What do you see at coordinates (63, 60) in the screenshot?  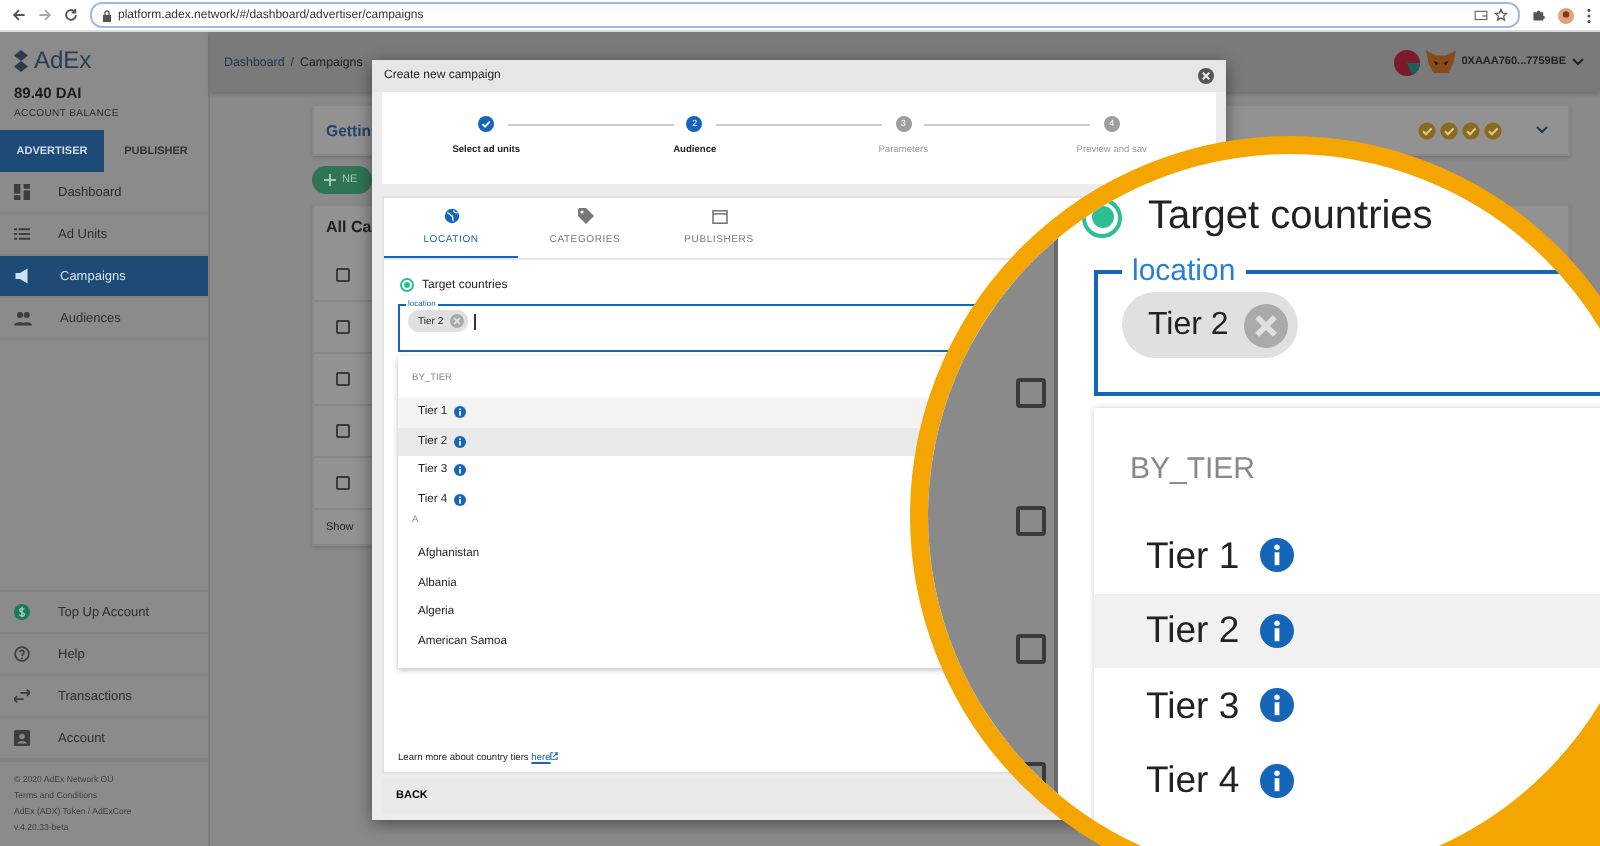 I see `app-logo-text: AdEx` at bounding box center [63, 60].